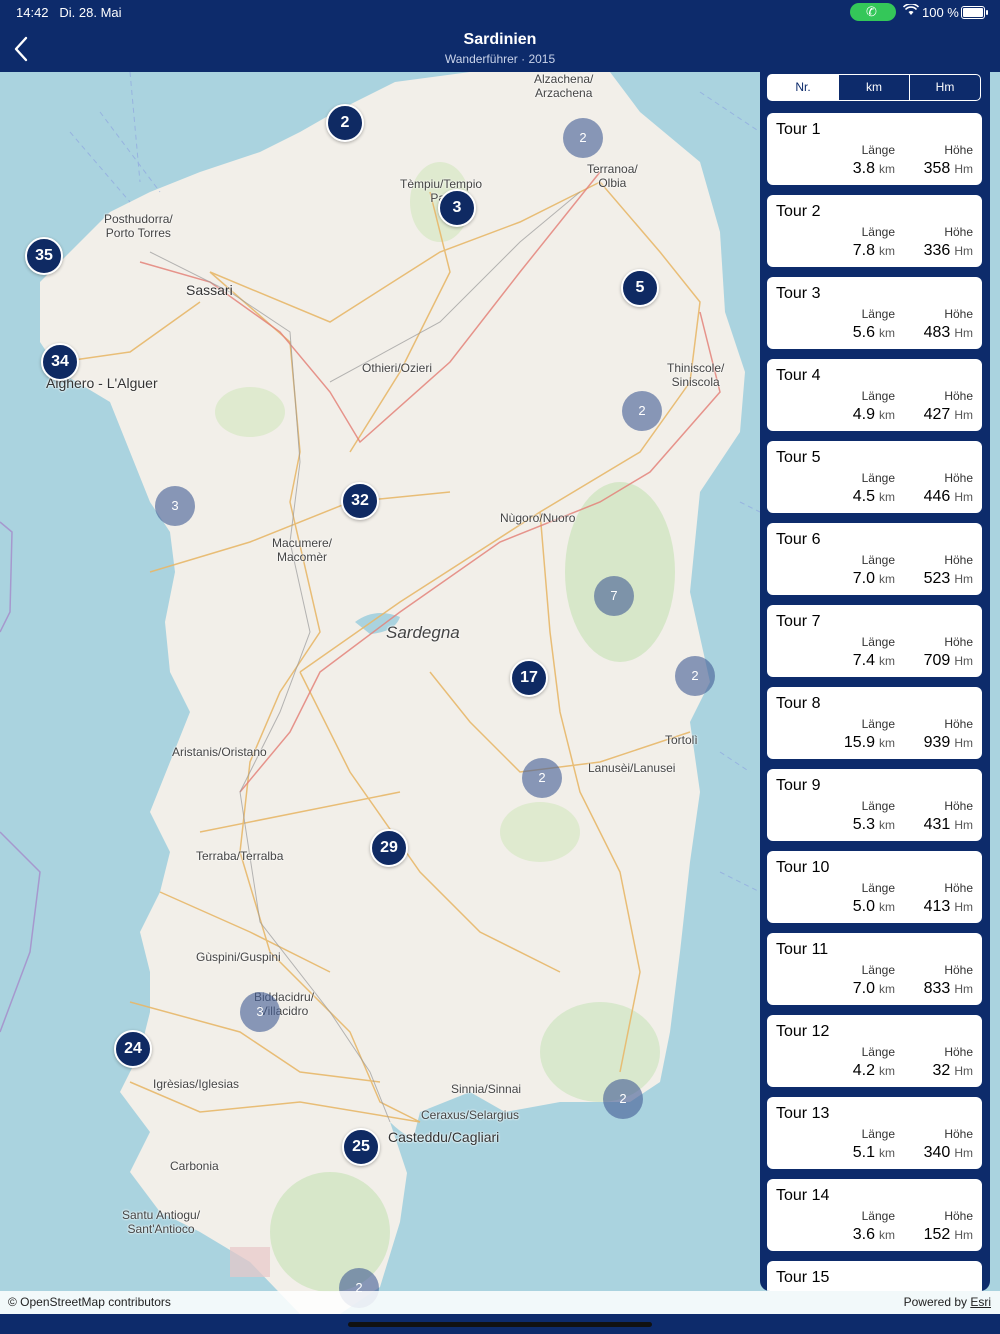  What do you see at coordinates (874, 641) in the screenshot?
I see `tour-card: Tour 7 Länge Höhe 7.4 km 709 Hm` at bounding box center [874, 641].